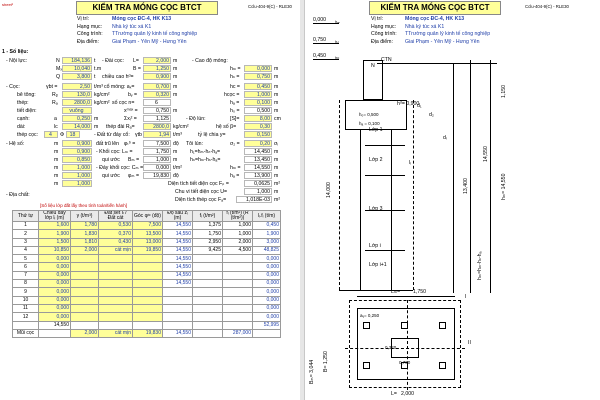 The width and height of the screenshot is (600, 400). I want to click on lc-dim: 14,000, so click(329, 190).